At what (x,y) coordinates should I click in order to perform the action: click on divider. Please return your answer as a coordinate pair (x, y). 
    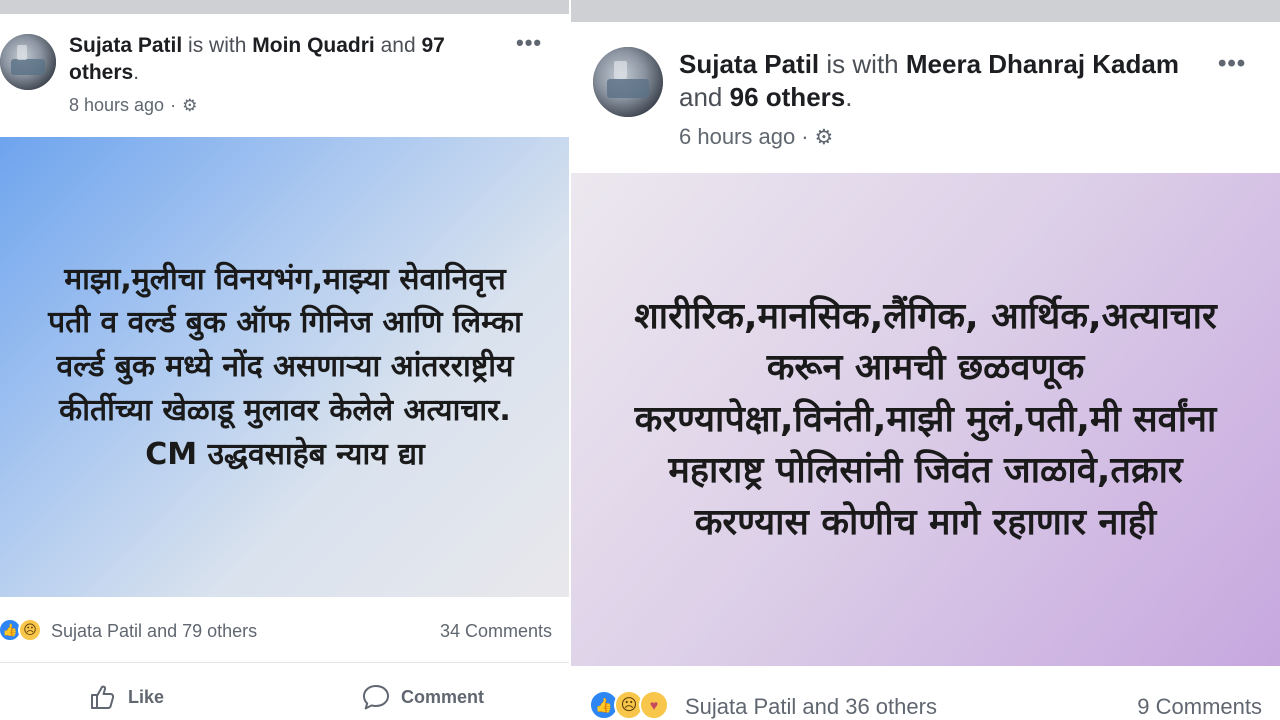
    Looking at the image, I should click on (285, 662).